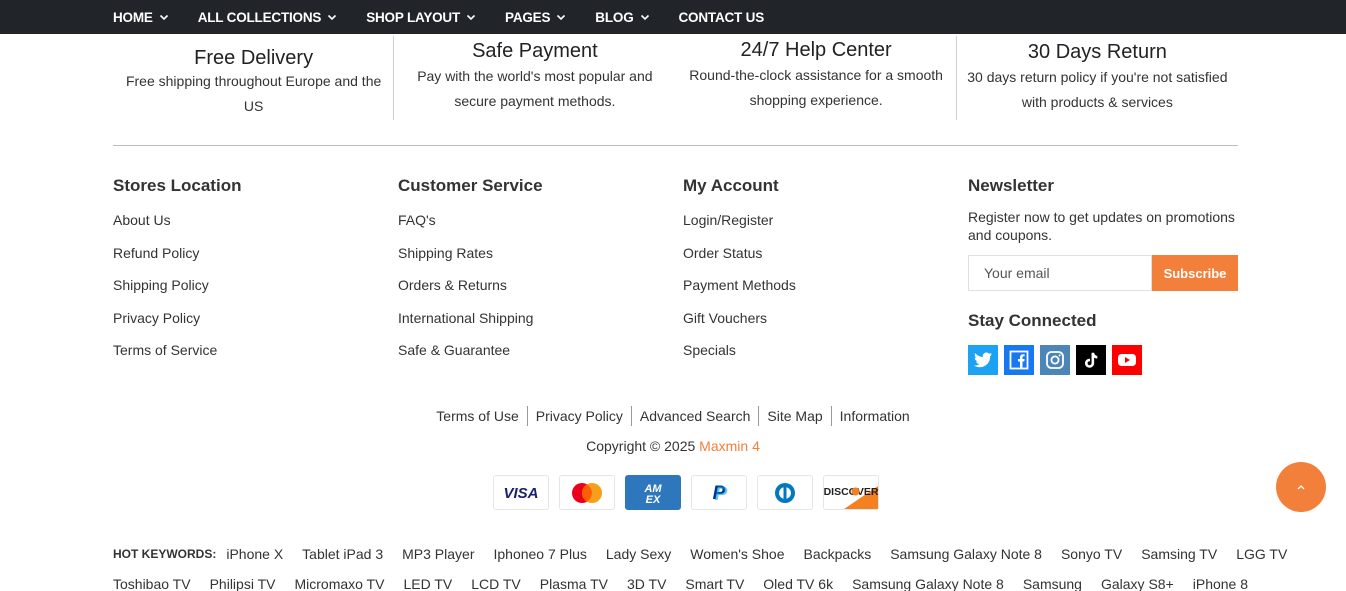 This screenshot has width=1346, height=591. Describe the element at coordinates (825, 350) in the screenshot. I see `footer-link: Specials` at that location.